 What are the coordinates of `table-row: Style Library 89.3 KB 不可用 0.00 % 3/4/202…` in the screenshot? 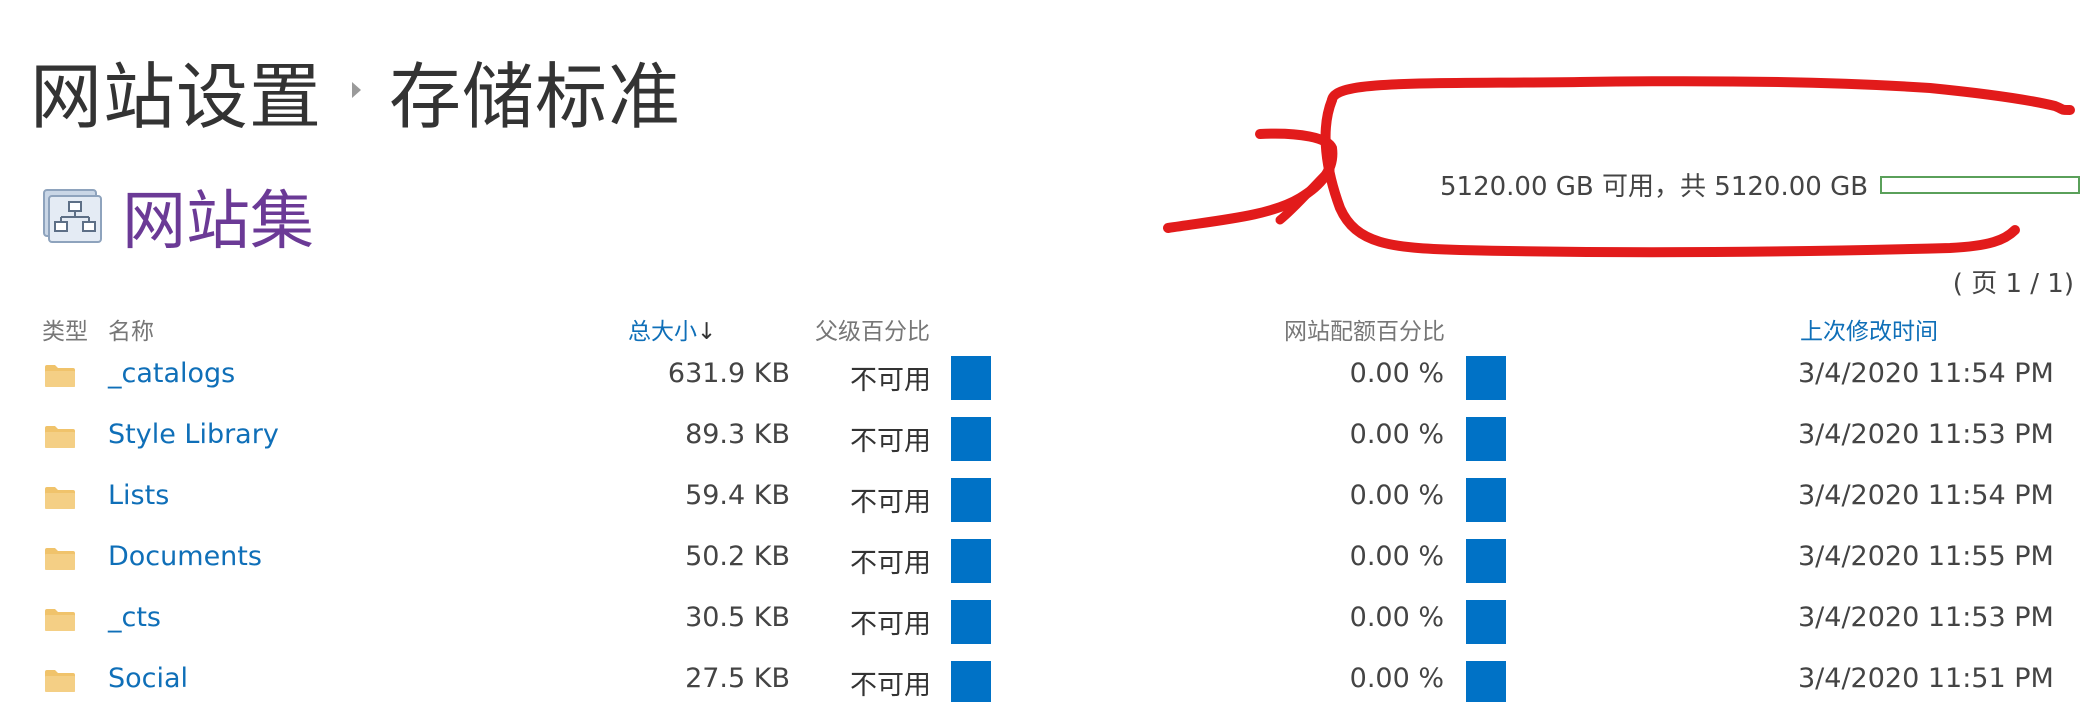 It's located at (1050, 435).